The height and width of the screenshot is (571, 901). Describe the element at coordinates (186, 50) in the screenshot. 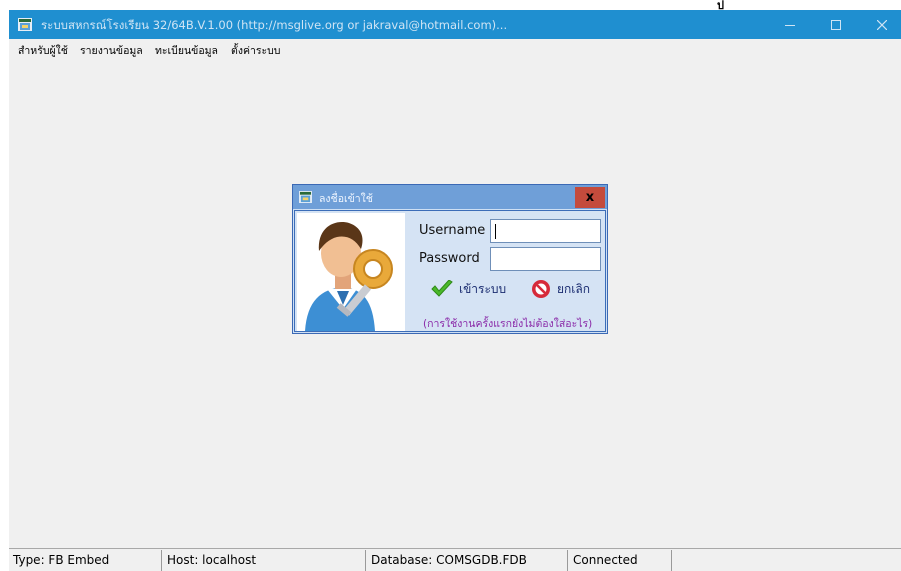

I see `menu-item-registry: ทะเบียนข้อมูล` at that location.